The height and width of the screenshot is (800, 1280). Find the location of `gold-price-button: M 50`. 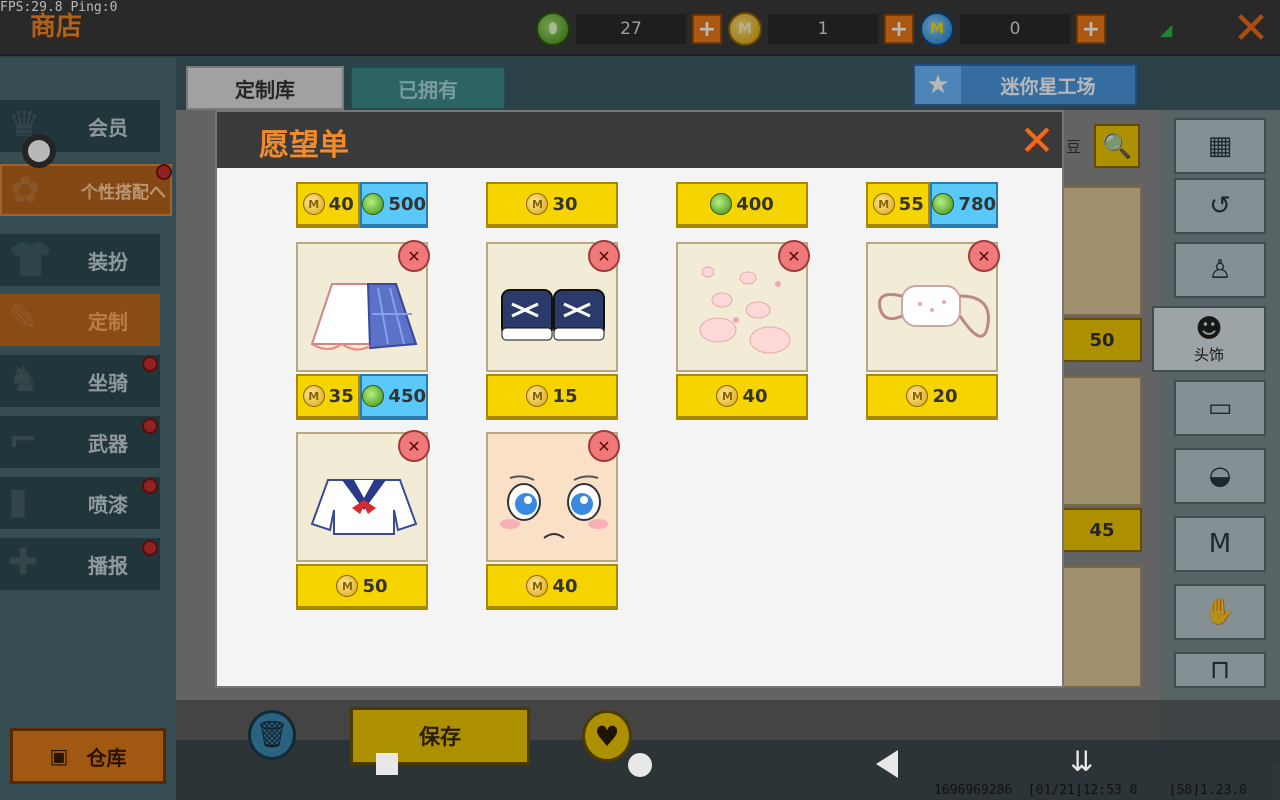

gold-price-button: M 50 is located at coordinates (362, 587).